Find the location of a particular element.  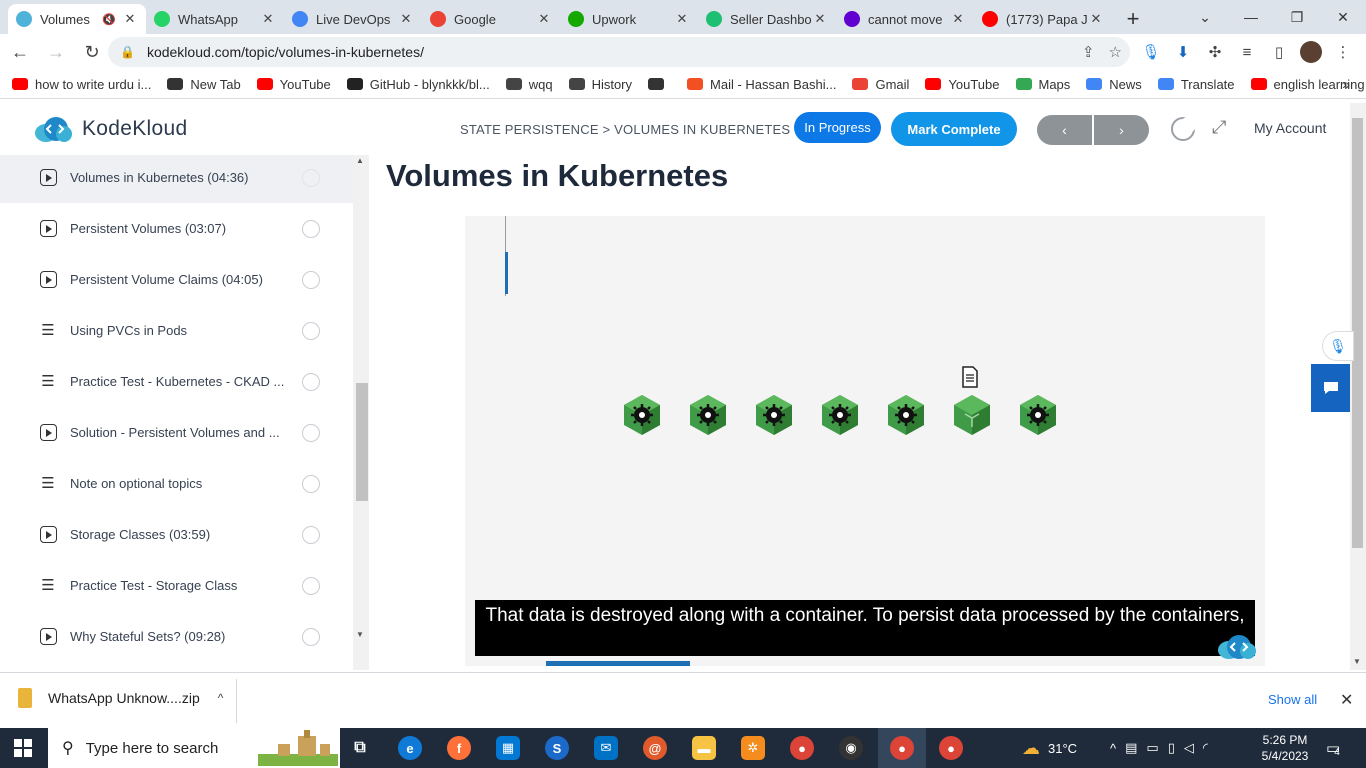

video-progress-bar is located at coordinates (618, 663).